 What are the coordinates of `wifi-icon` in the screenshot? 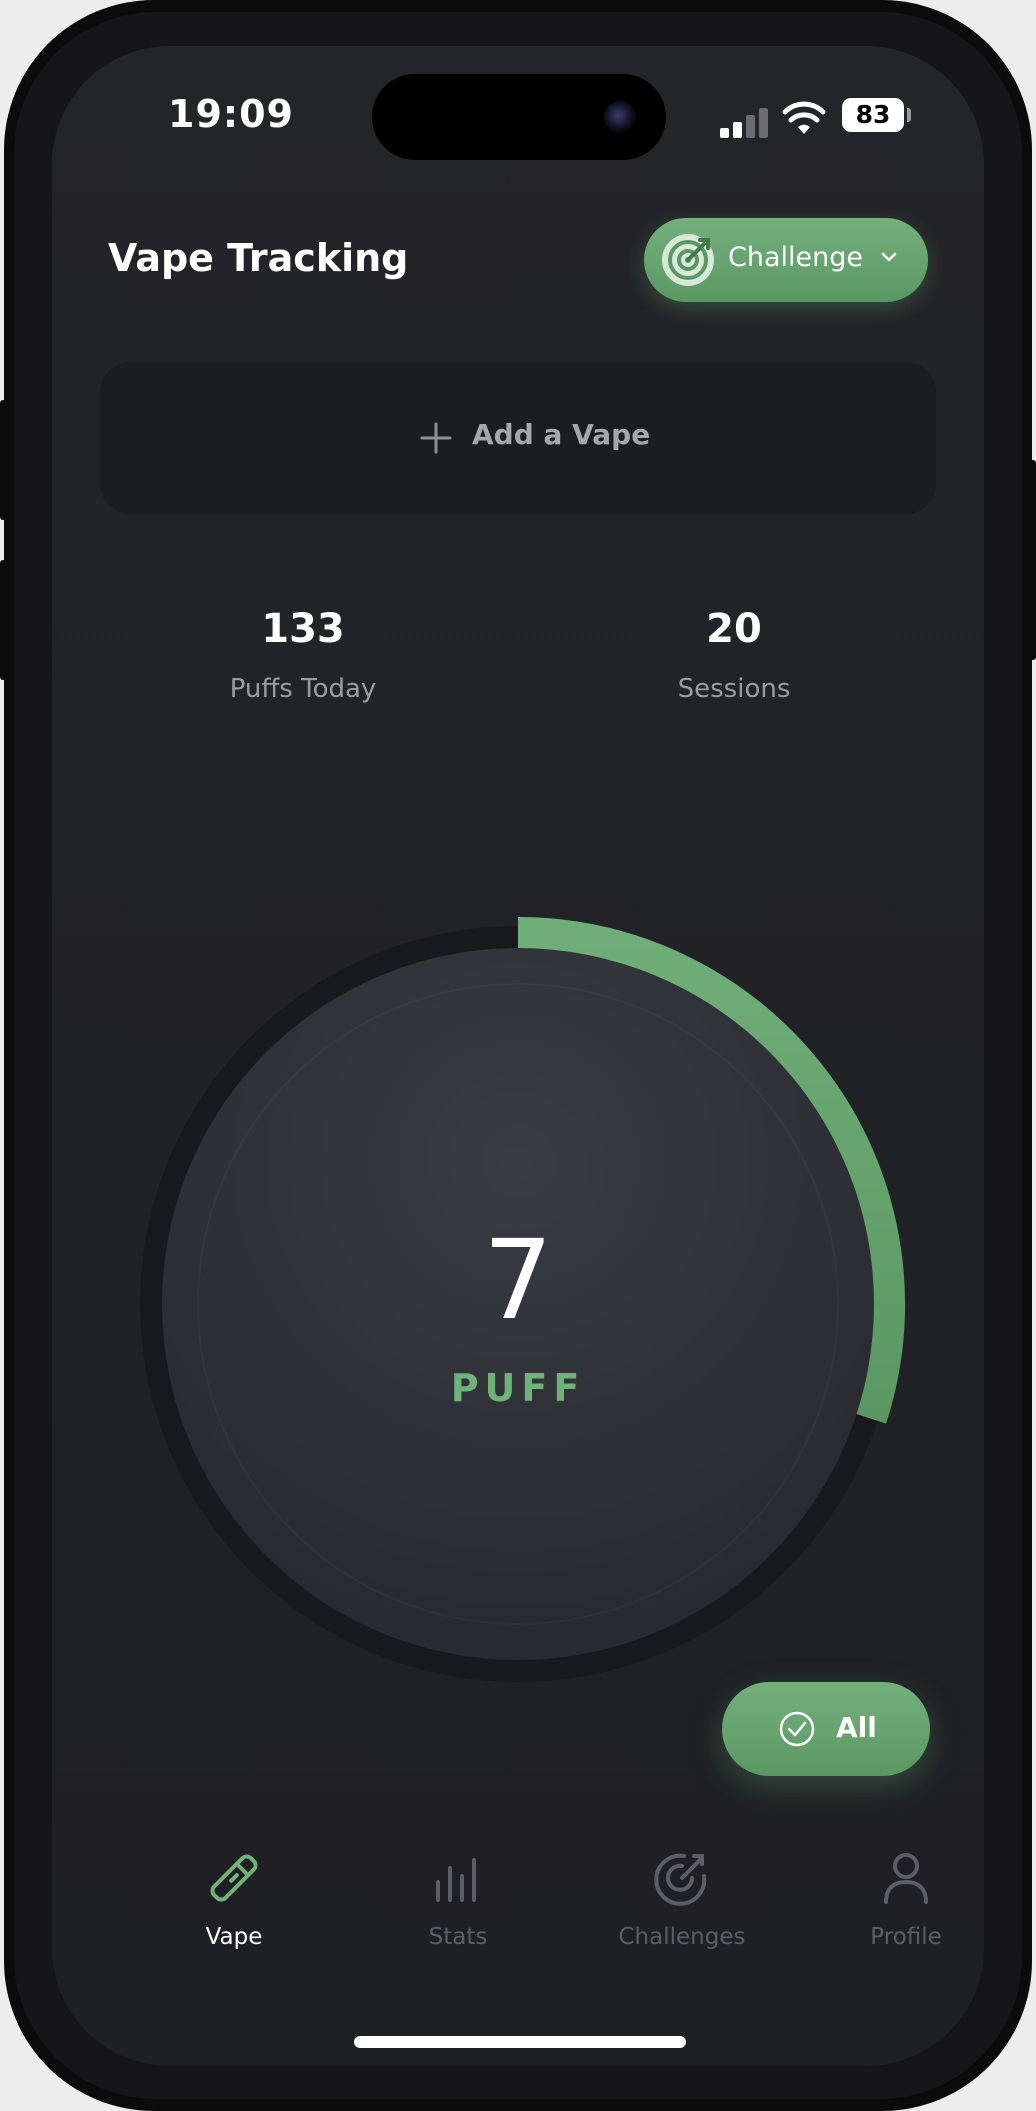 It's located at (804, 117).